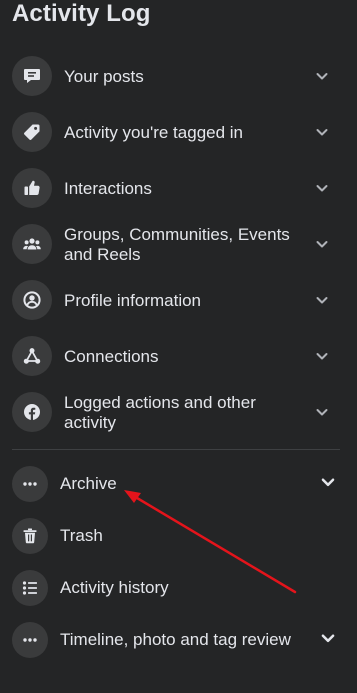 The height and width of the screenshot is (693, 357). I want to click on menu-item-label: Trash, so click(81, 535).